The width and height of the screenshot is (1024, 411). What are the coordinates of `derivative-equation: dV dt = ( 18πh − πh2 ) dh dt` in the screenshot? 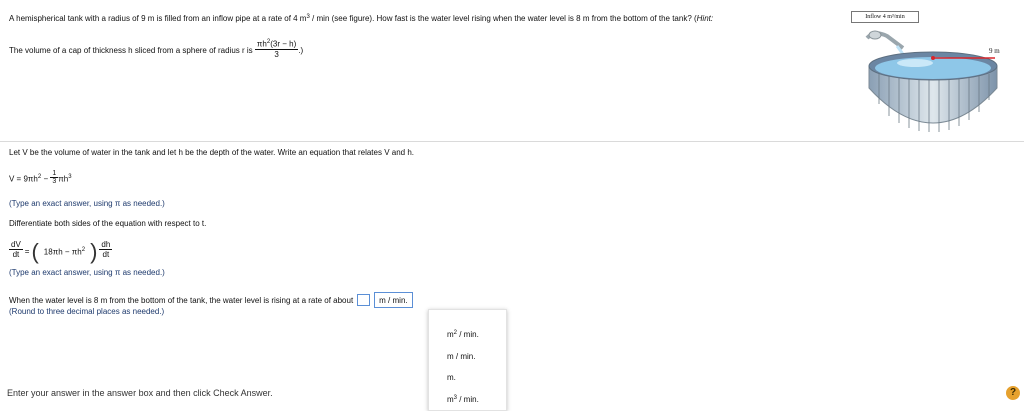 It's located at (61, 251).